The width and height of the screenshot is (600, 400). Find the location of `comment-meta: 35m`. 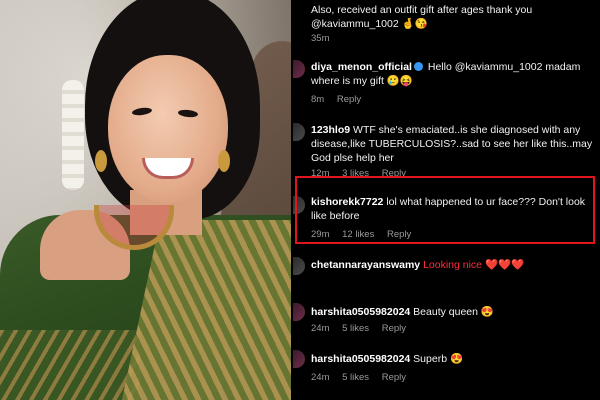

comment-meta: 35m is located at coordinates (325, 38).